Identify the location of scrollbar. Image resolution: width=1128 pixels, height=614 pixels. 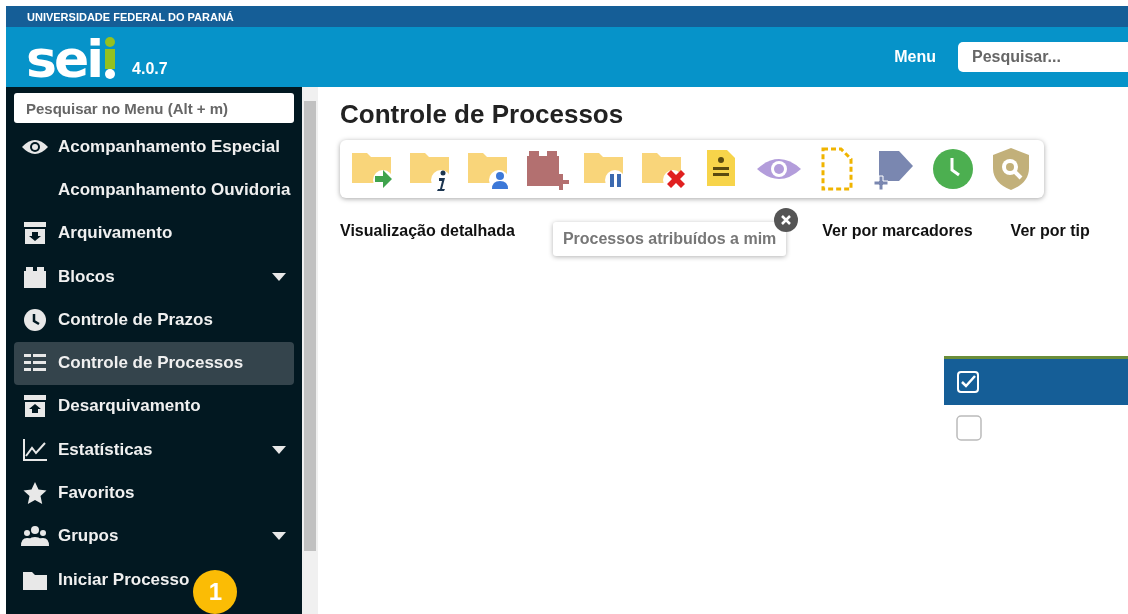
(310, 350).